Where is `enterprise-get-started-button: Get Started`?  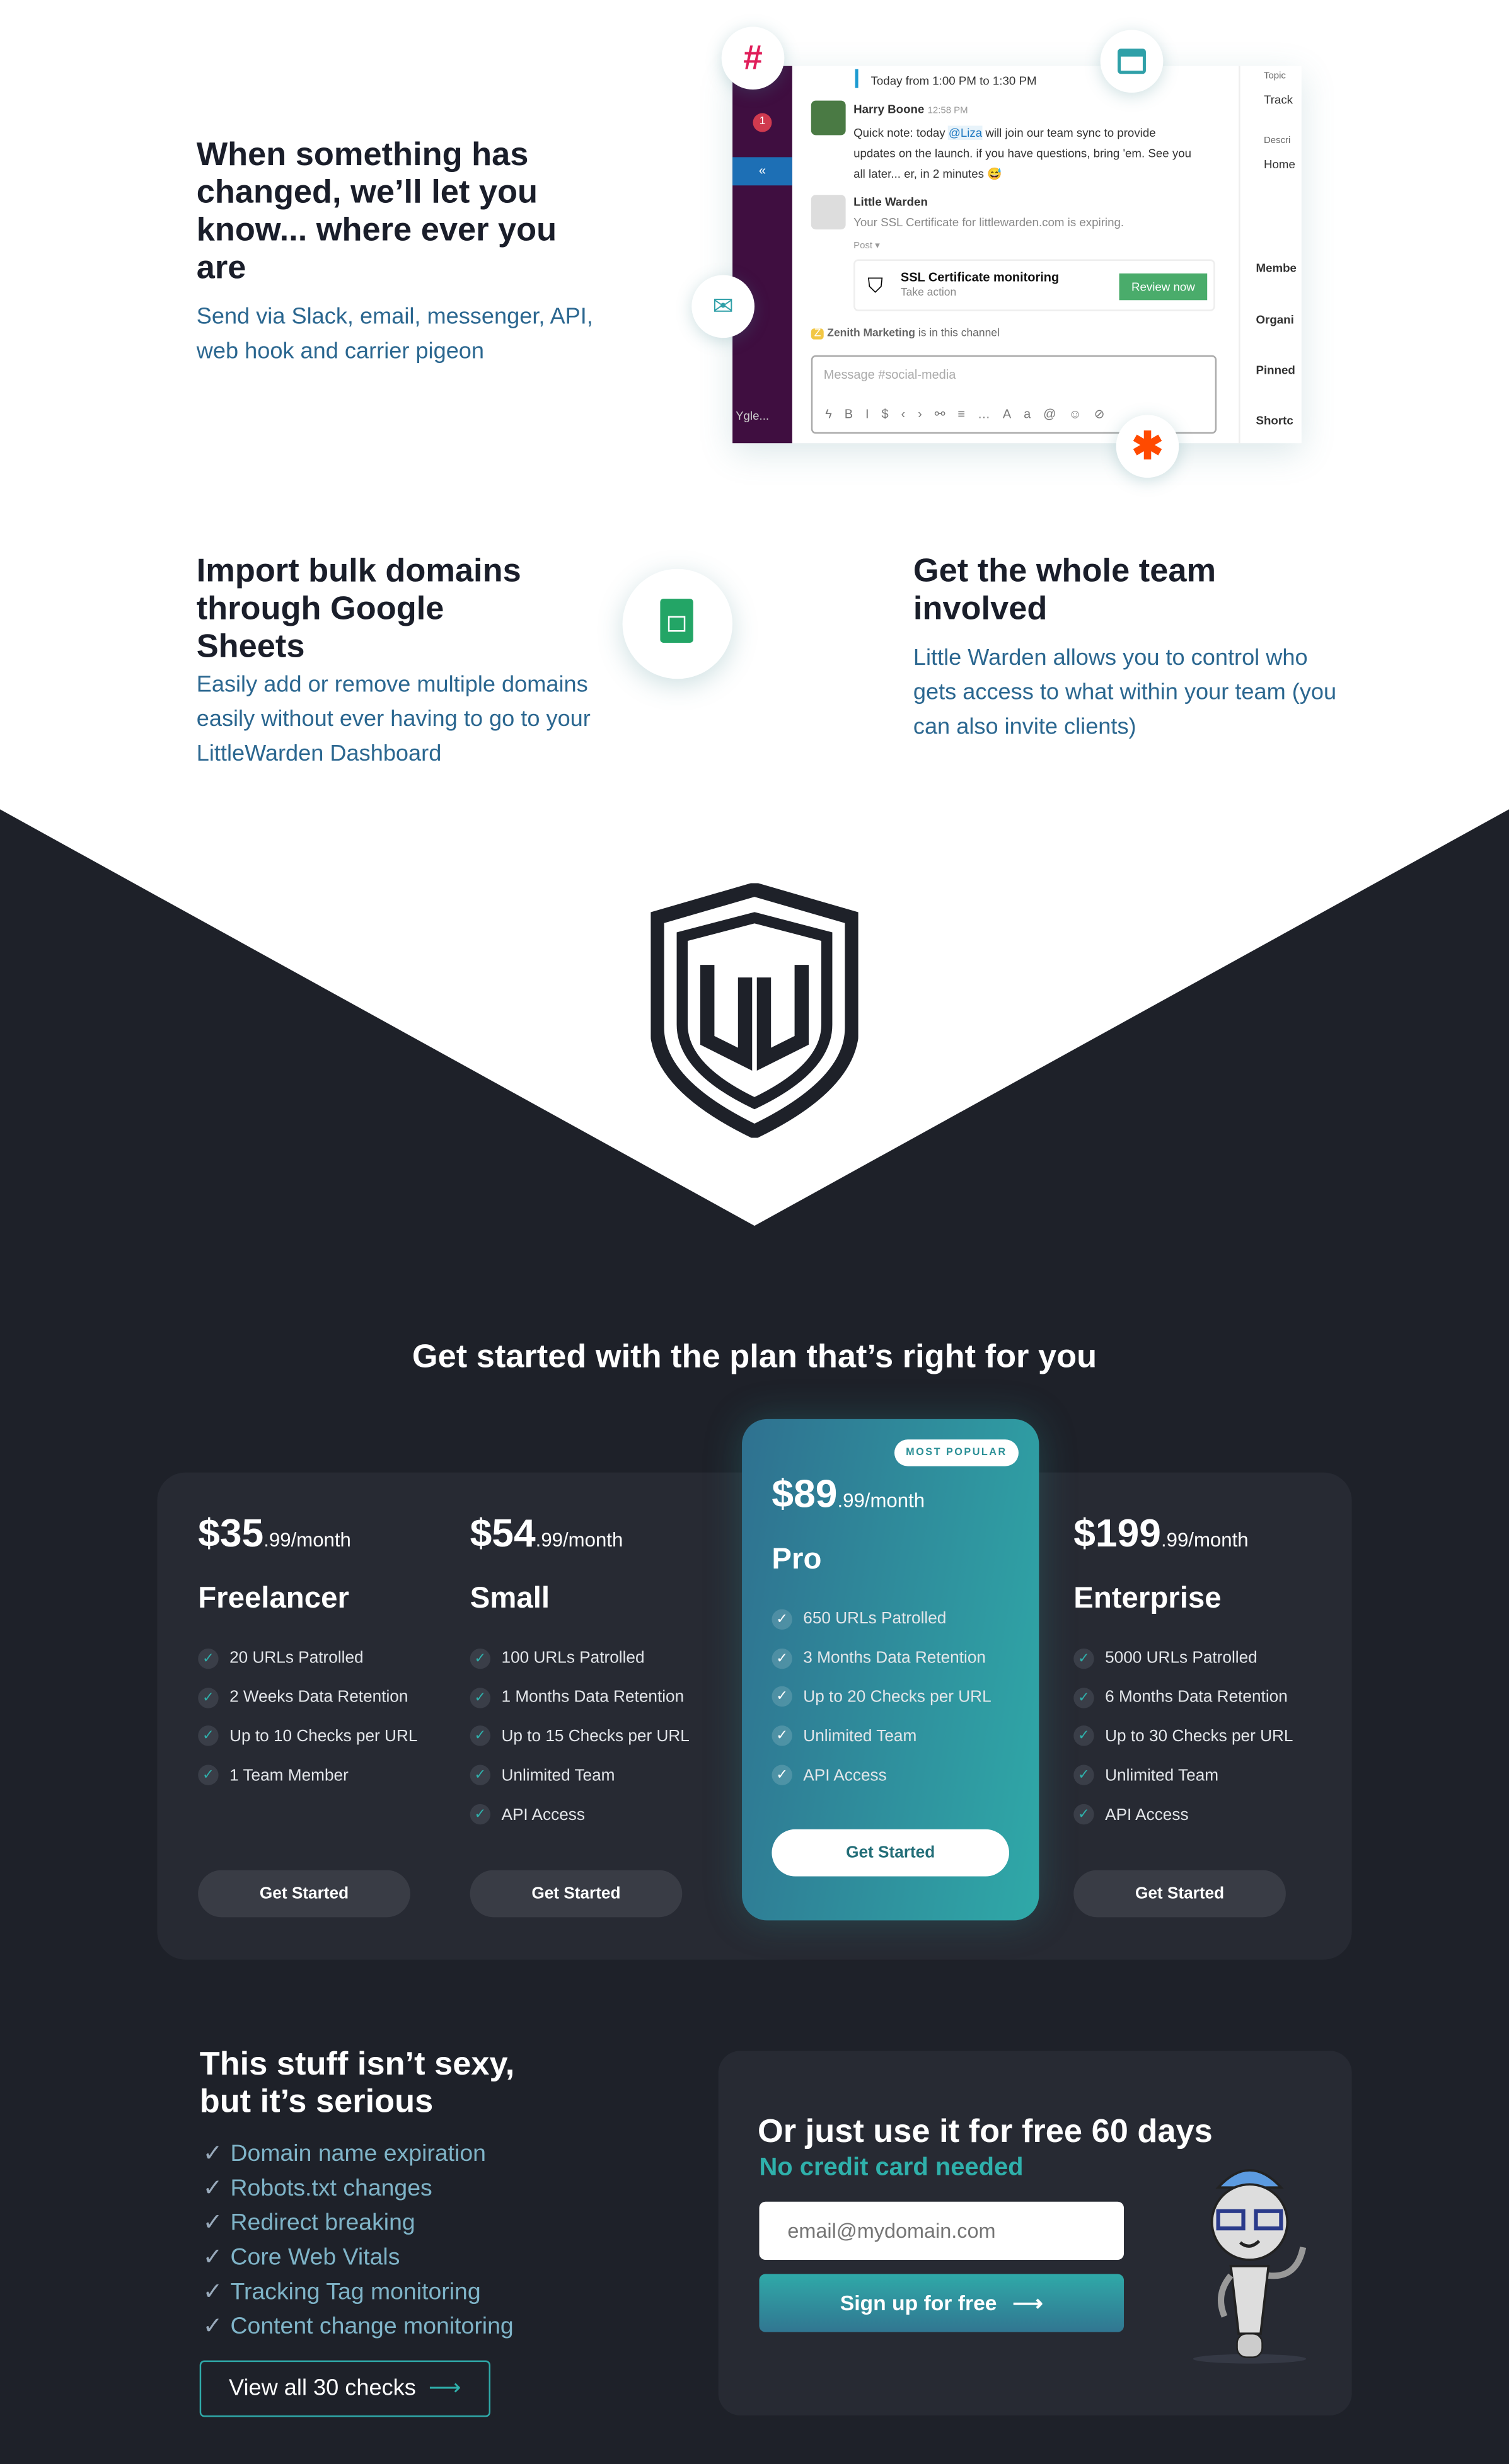 enterprise-get-started-button: Get Started is located at coordinates (1179, 1894).